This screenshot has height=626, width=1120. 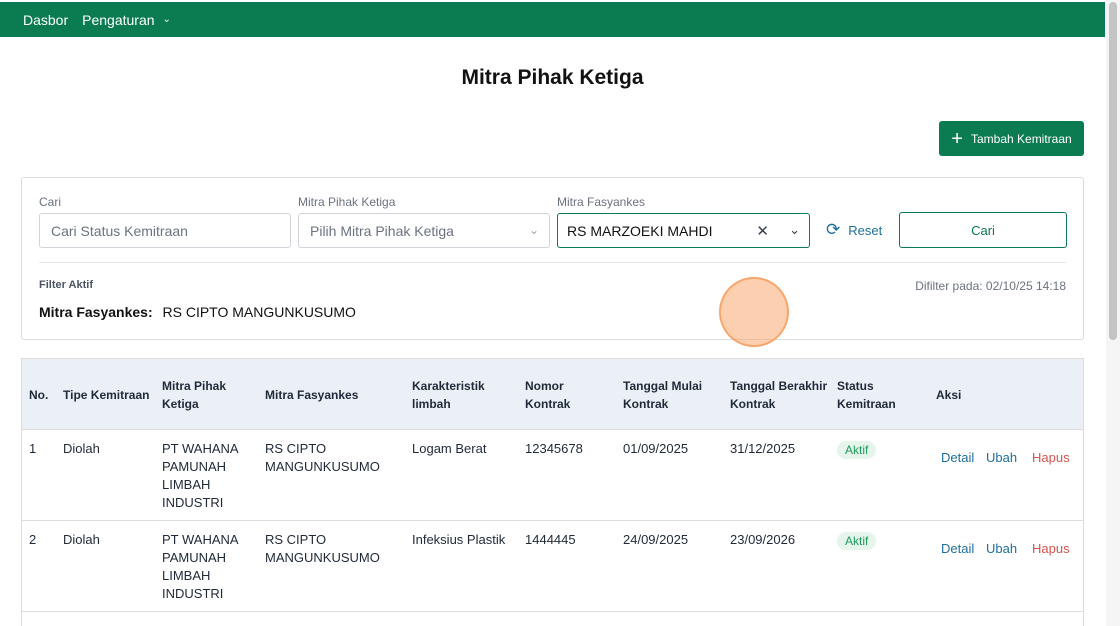 I want to click on plus-icon: +, so click(x=957, y=138).